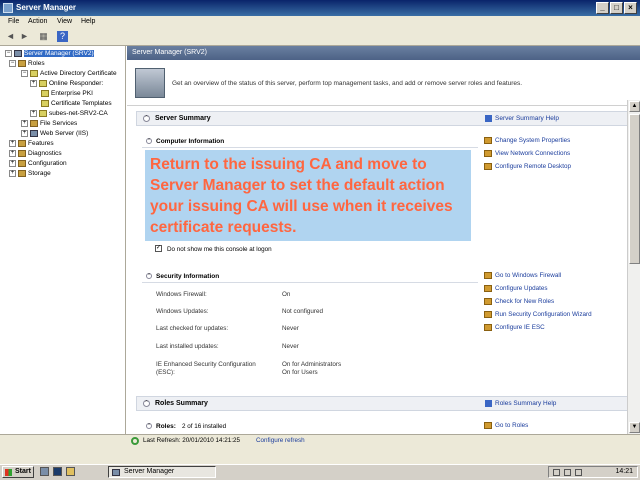  Describe the element at coordinates (556, 472) in the screenshot. I see `network-tray-icon` at that location.